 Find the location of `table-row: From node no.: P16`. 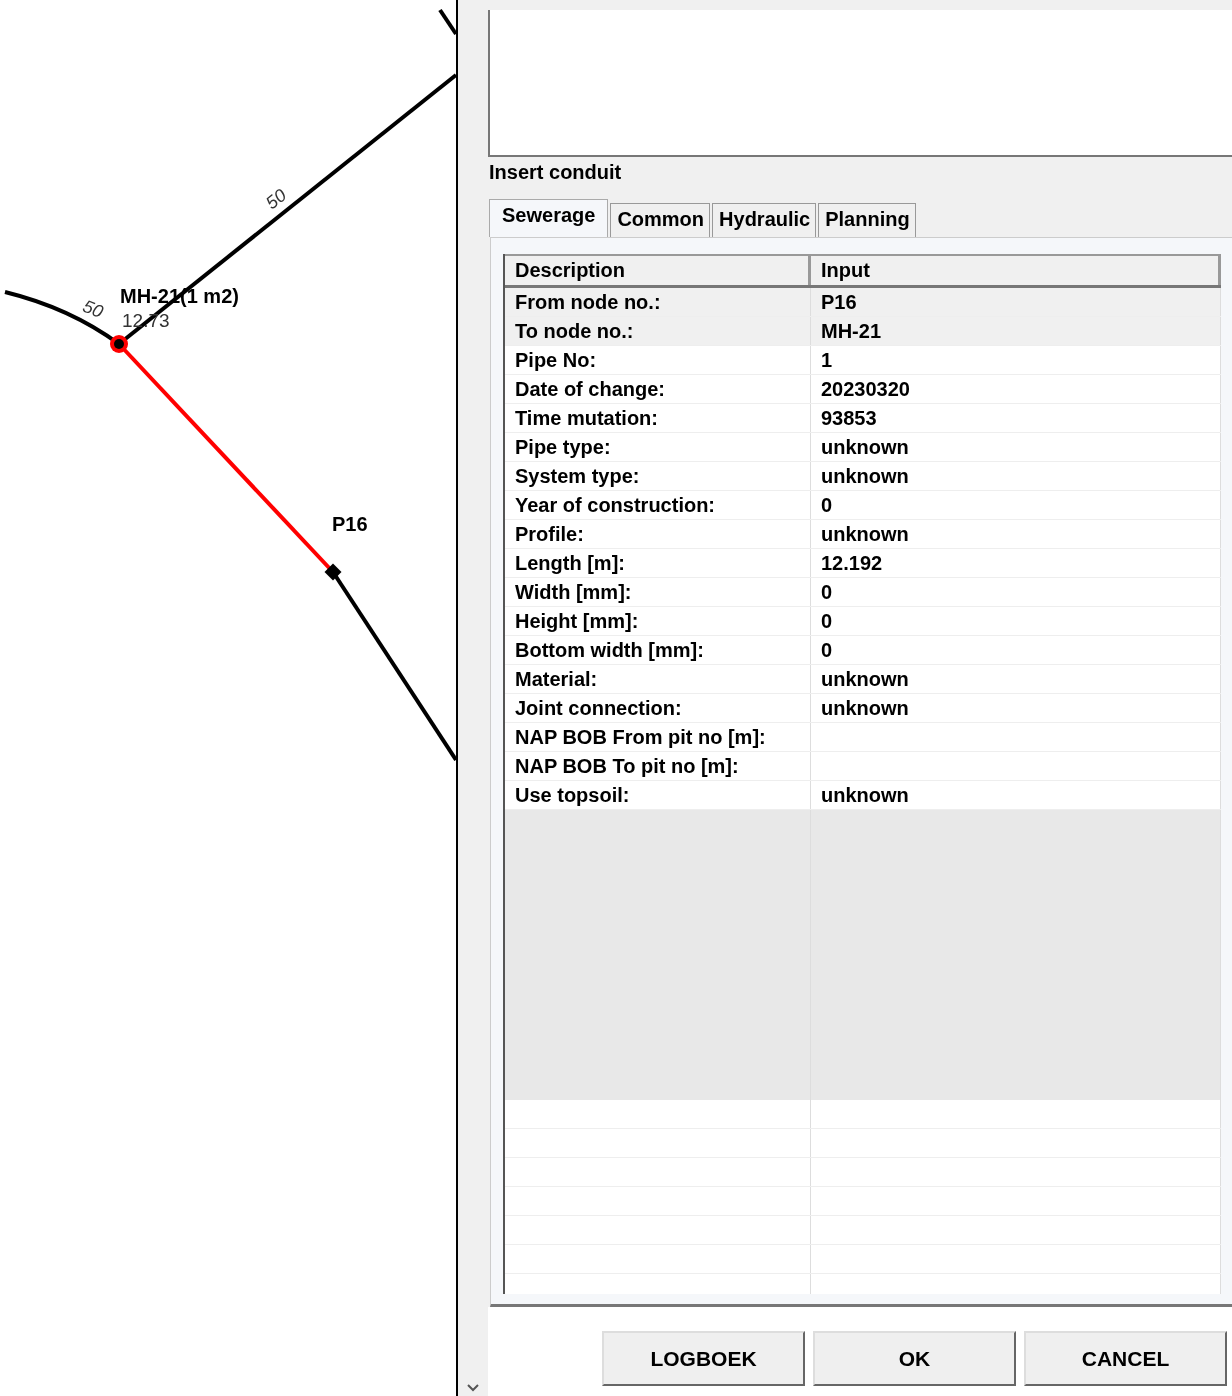

table-row: From node no.: P16 is located at coordinates (863, 302).